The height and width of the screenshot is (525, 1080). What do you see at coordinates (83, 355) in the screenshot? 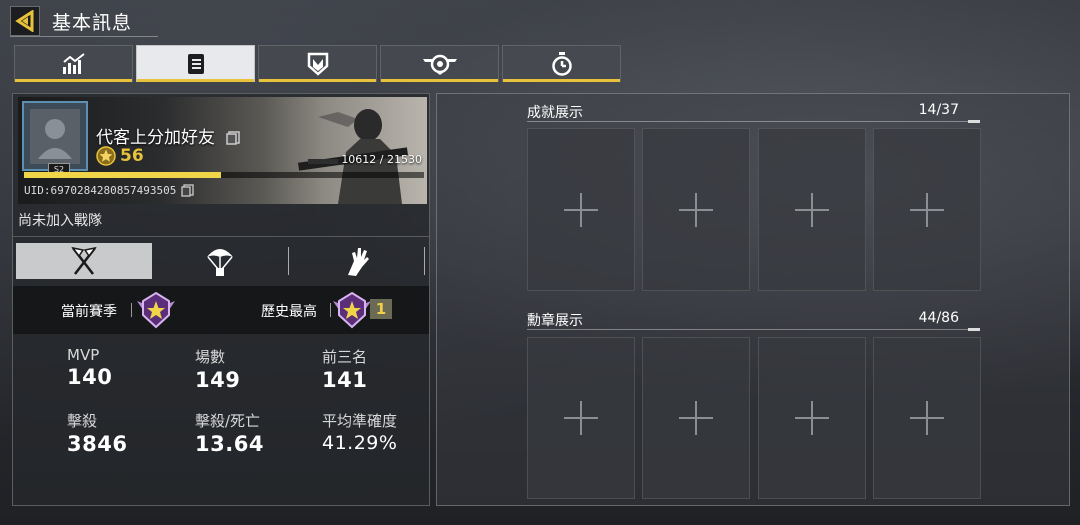
I see `stat-label: MVP` at bounding box center [83, 355].